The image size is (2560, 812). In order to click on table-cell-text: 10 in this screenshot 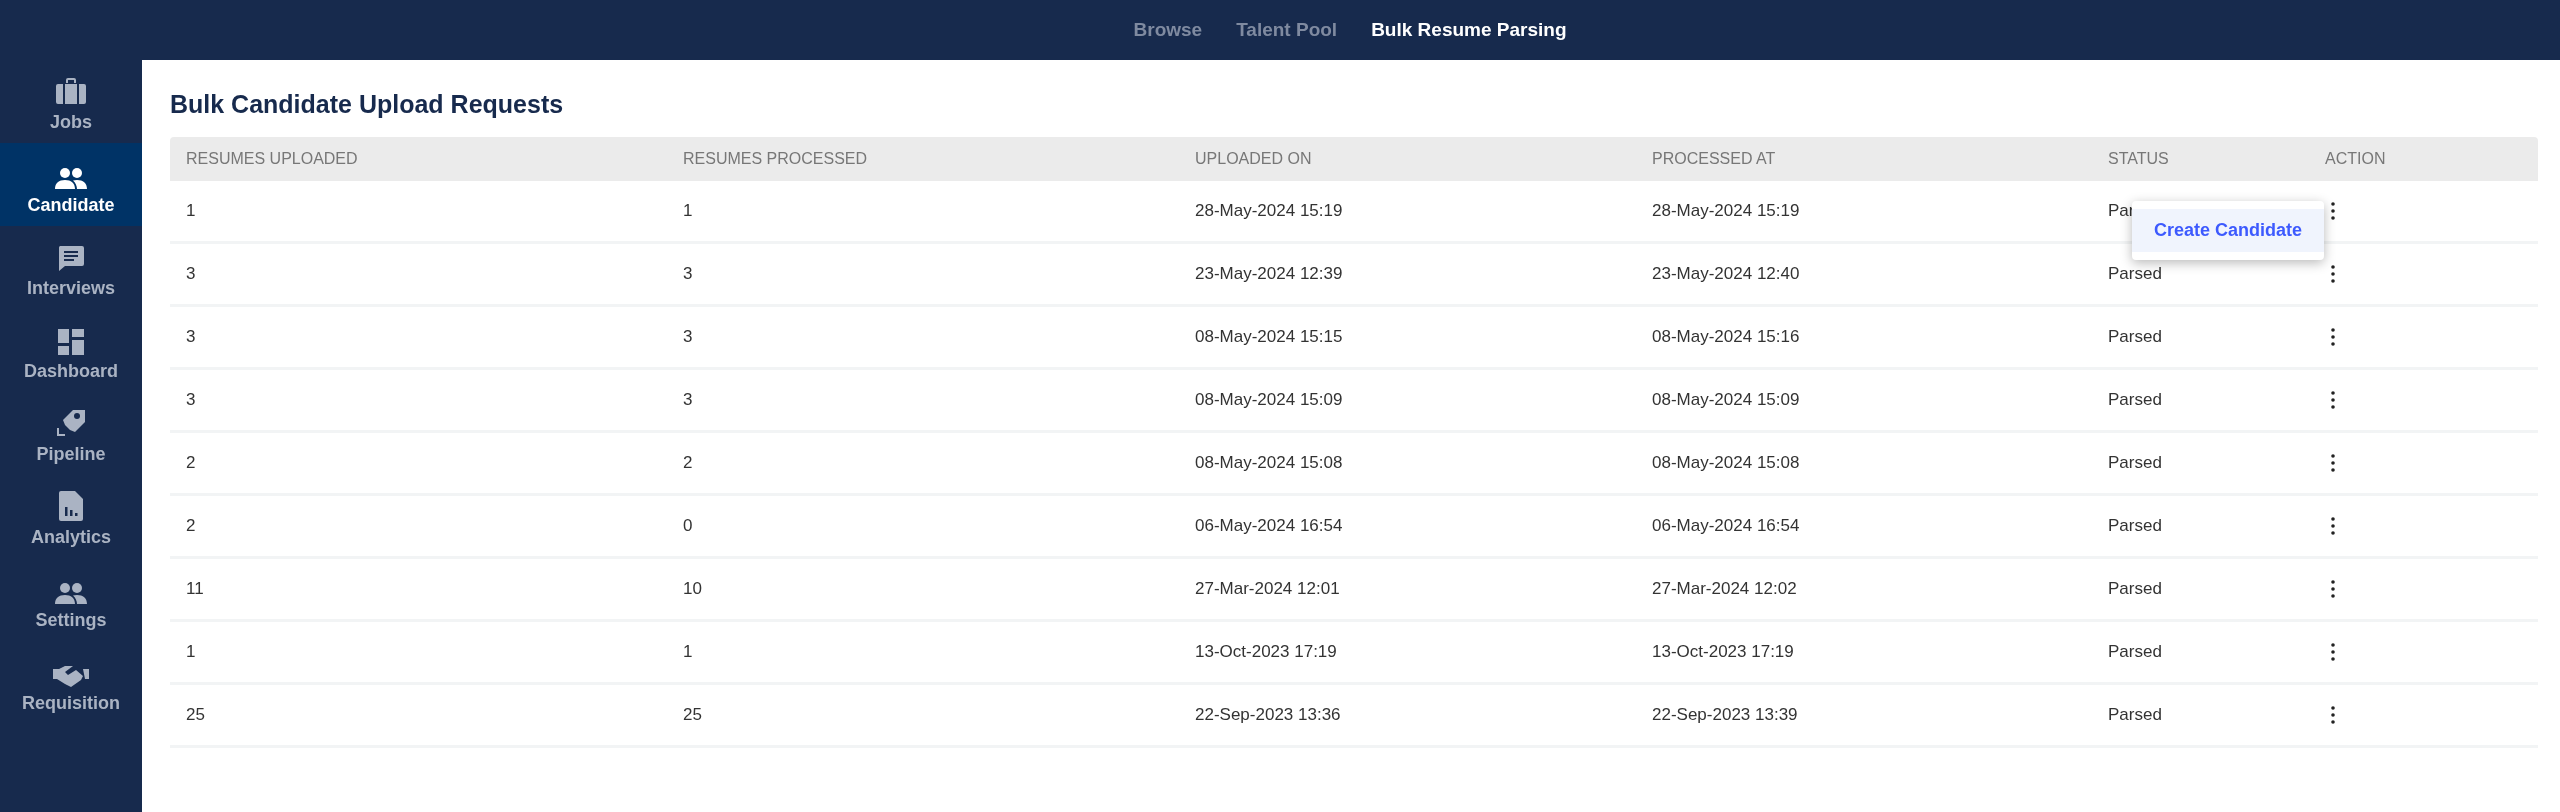, I will do `click(692, 589)`.